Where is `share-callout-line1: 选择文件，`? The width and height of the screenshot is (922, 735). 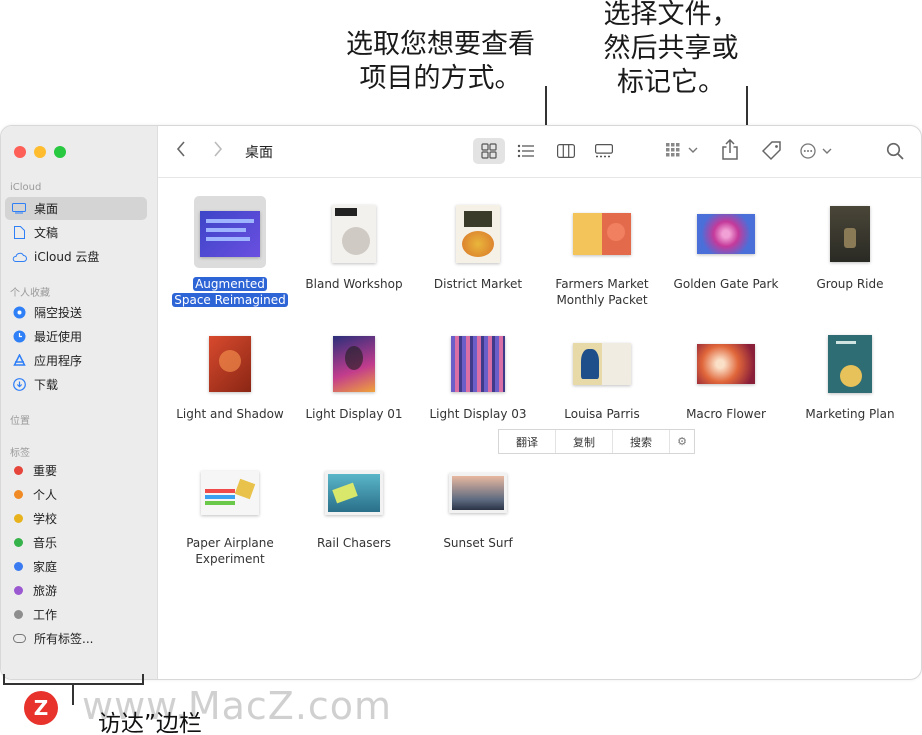 share-callout-line1: 选择文件， is located at coordinates (671, 15).